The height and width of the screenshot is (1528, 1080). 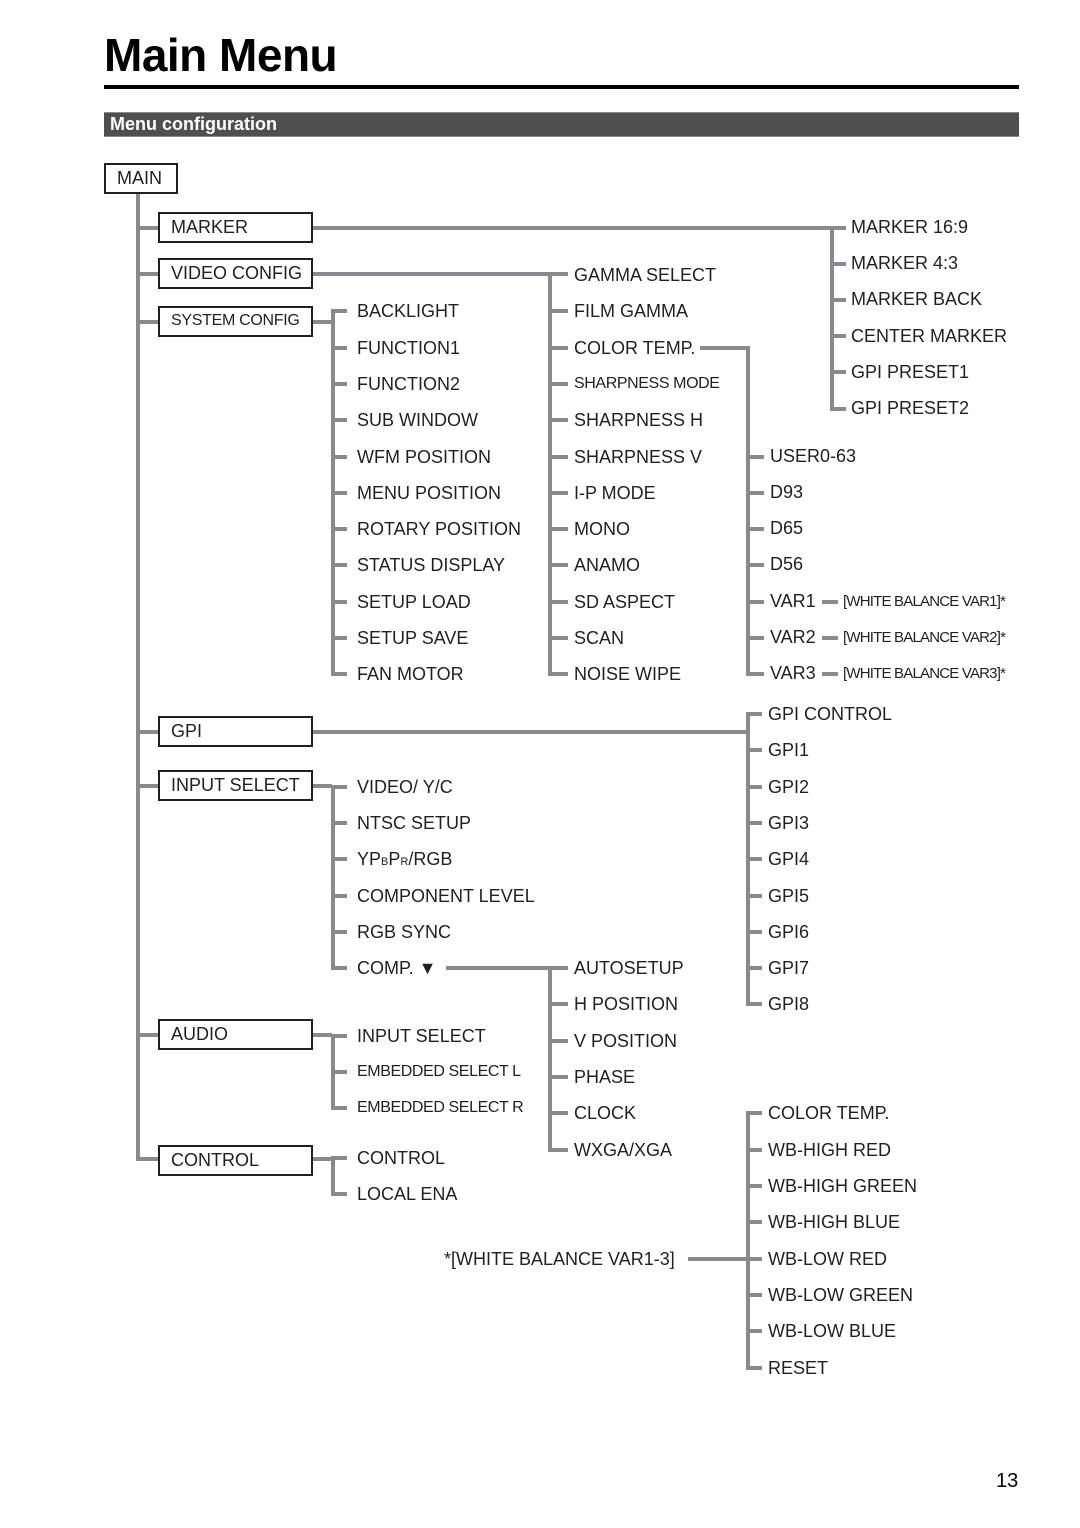 I want to click on video-config-item: I-P MODE, so click(x=615, y=493).